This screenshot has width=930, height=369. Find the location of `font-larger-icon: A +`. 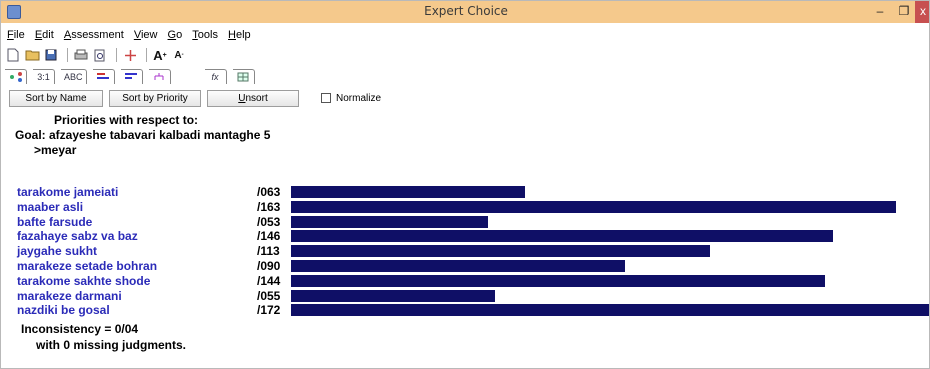

font-larger-icon: A + is located at coordinates (160, 55).